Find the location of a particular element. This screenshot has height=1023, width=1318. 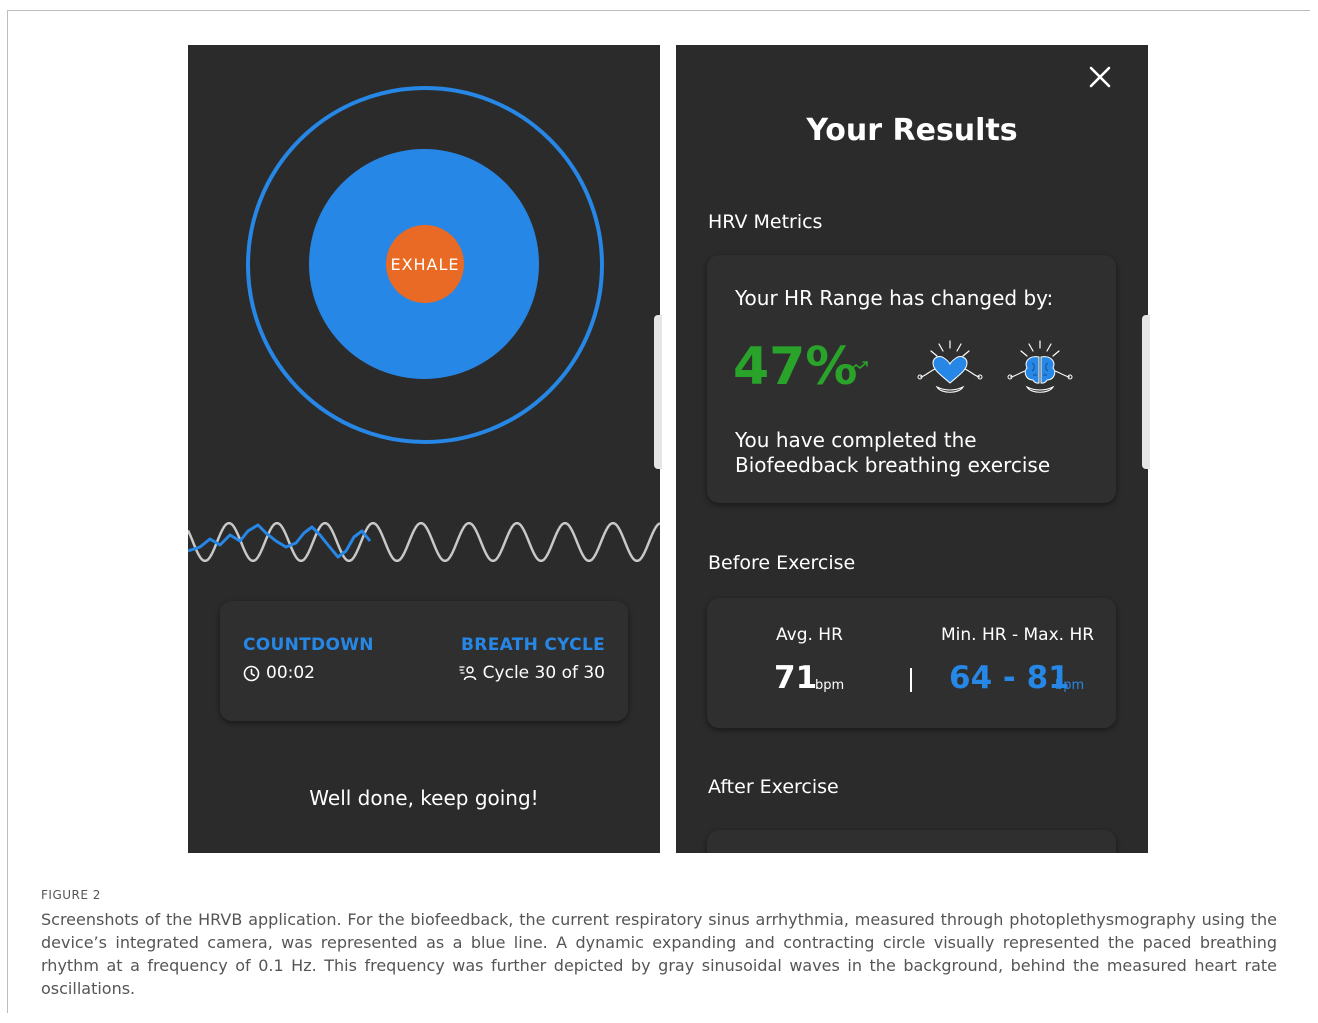

page-title: Your Results is located at coordinates (912, 130).